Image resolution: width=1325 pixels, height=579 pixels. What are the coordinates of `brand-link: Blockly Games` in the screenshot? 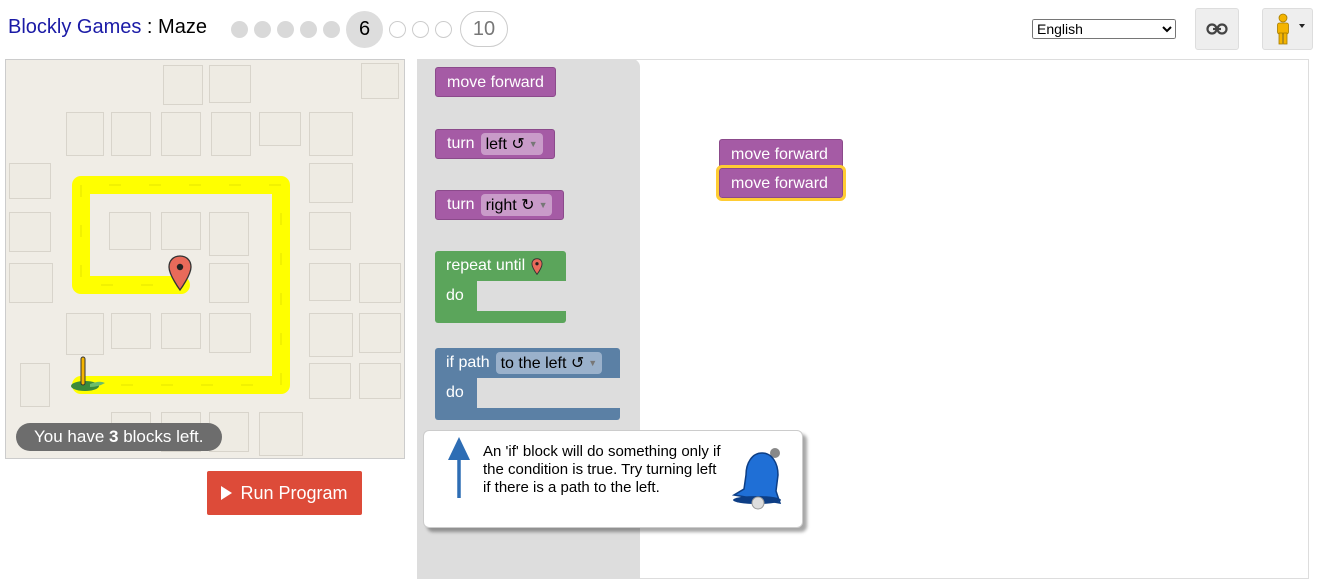 It's located at (74, 27).